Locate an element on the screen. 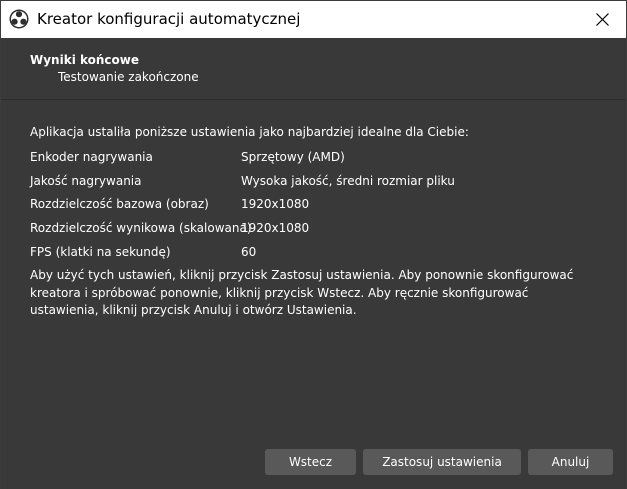  page-title: Wyniki końcowe is located at coordinates (85, 60).